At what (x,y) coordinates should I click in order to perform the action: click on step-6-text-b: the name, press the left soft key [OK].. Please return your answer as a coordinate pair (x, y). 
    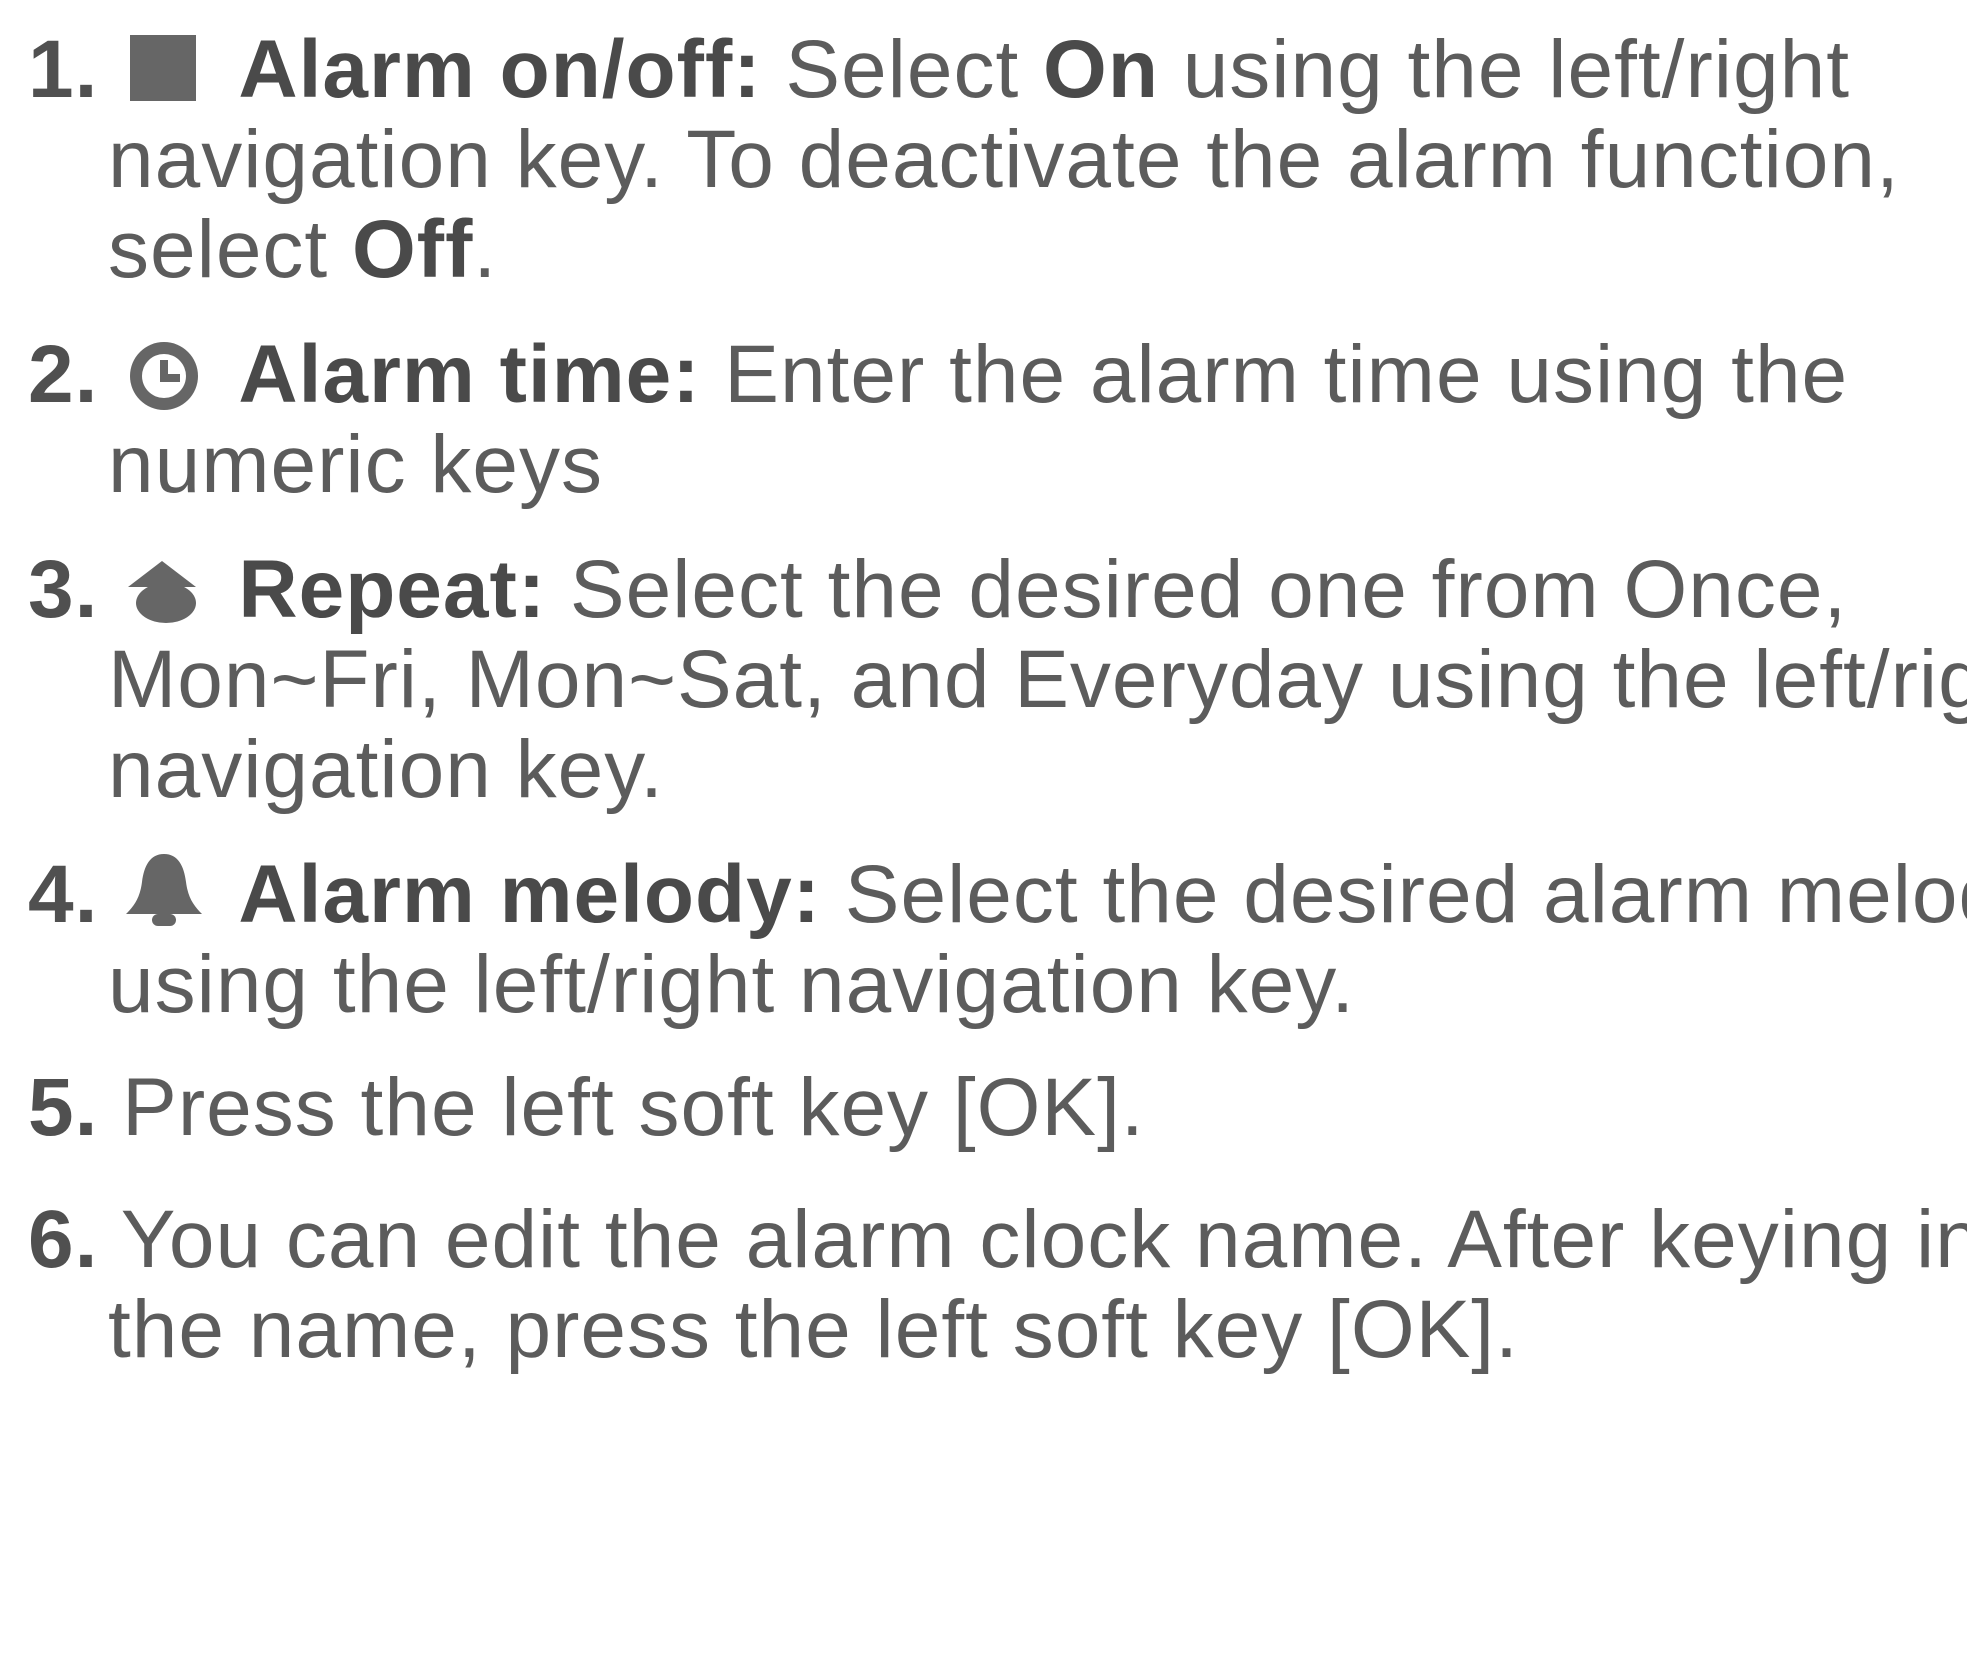
    Looking at the image, I should click on (813, 1329).